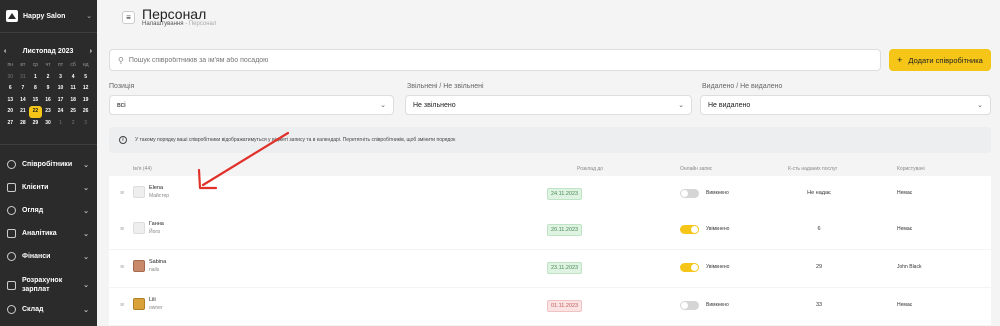 This screenshot has height=326, width=1000. I want to click on calendar-day: 4, so click(73, 78).